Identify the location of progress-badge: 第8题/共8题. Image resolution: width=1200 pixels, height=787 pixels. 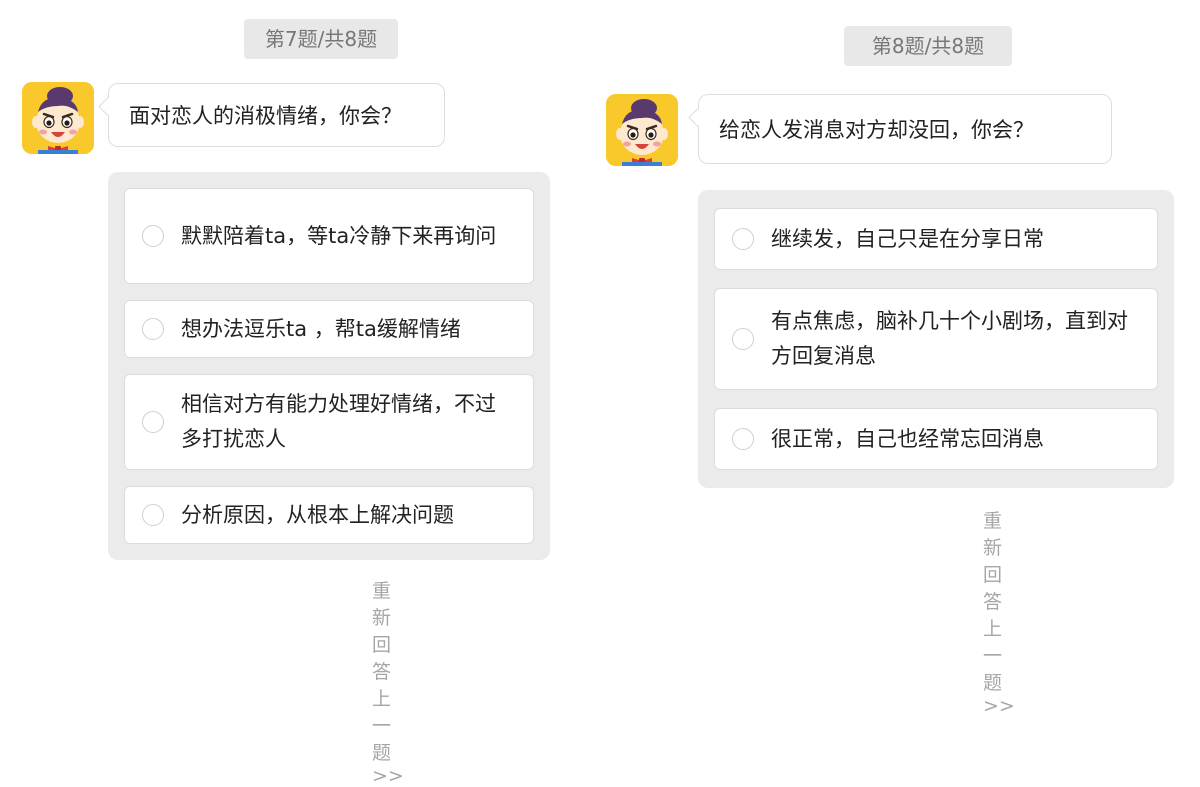
(928, 46).